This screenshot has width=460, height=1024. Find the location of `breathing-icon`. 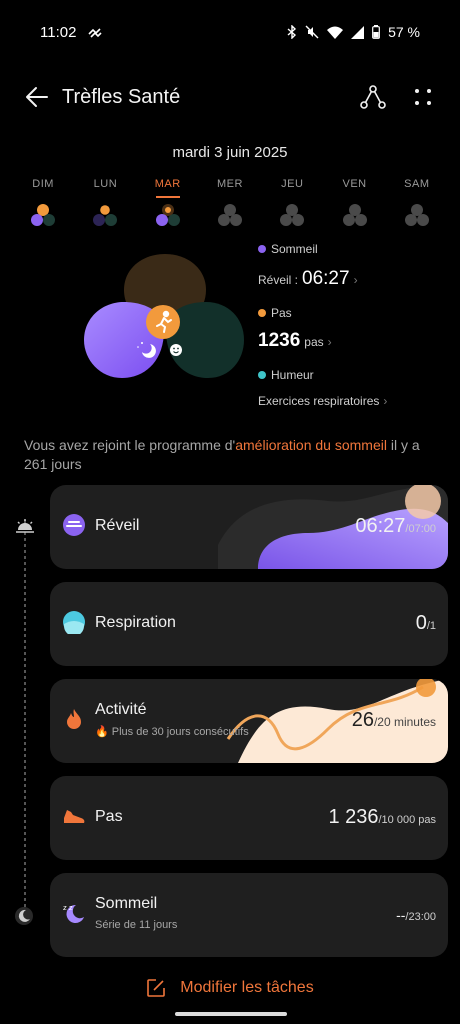

breathing-icon is located at coordinates (74, 622).